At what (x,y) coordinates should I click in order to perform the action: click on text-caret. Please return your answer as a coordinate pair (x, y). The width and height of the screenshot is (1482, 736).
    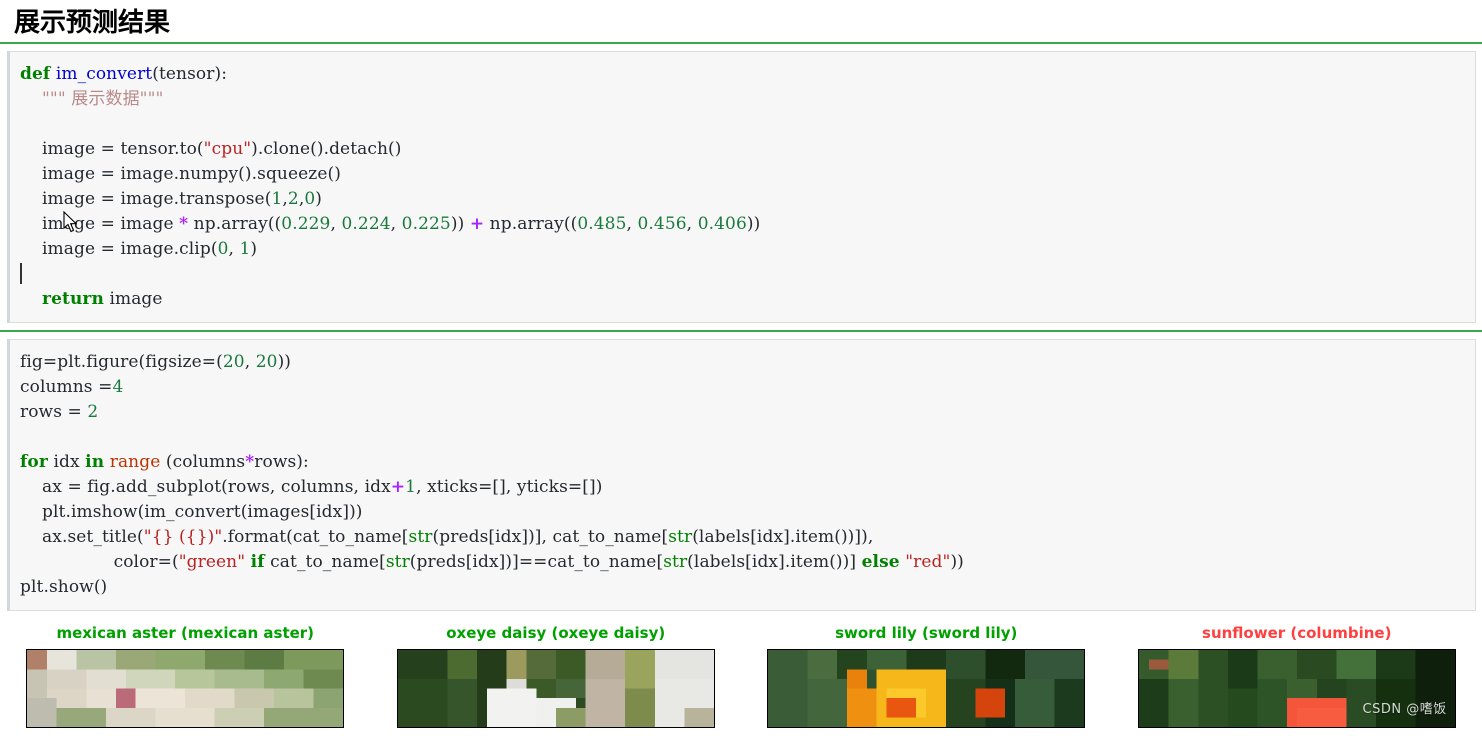
    Looking at the image, I should click on (21, 273).